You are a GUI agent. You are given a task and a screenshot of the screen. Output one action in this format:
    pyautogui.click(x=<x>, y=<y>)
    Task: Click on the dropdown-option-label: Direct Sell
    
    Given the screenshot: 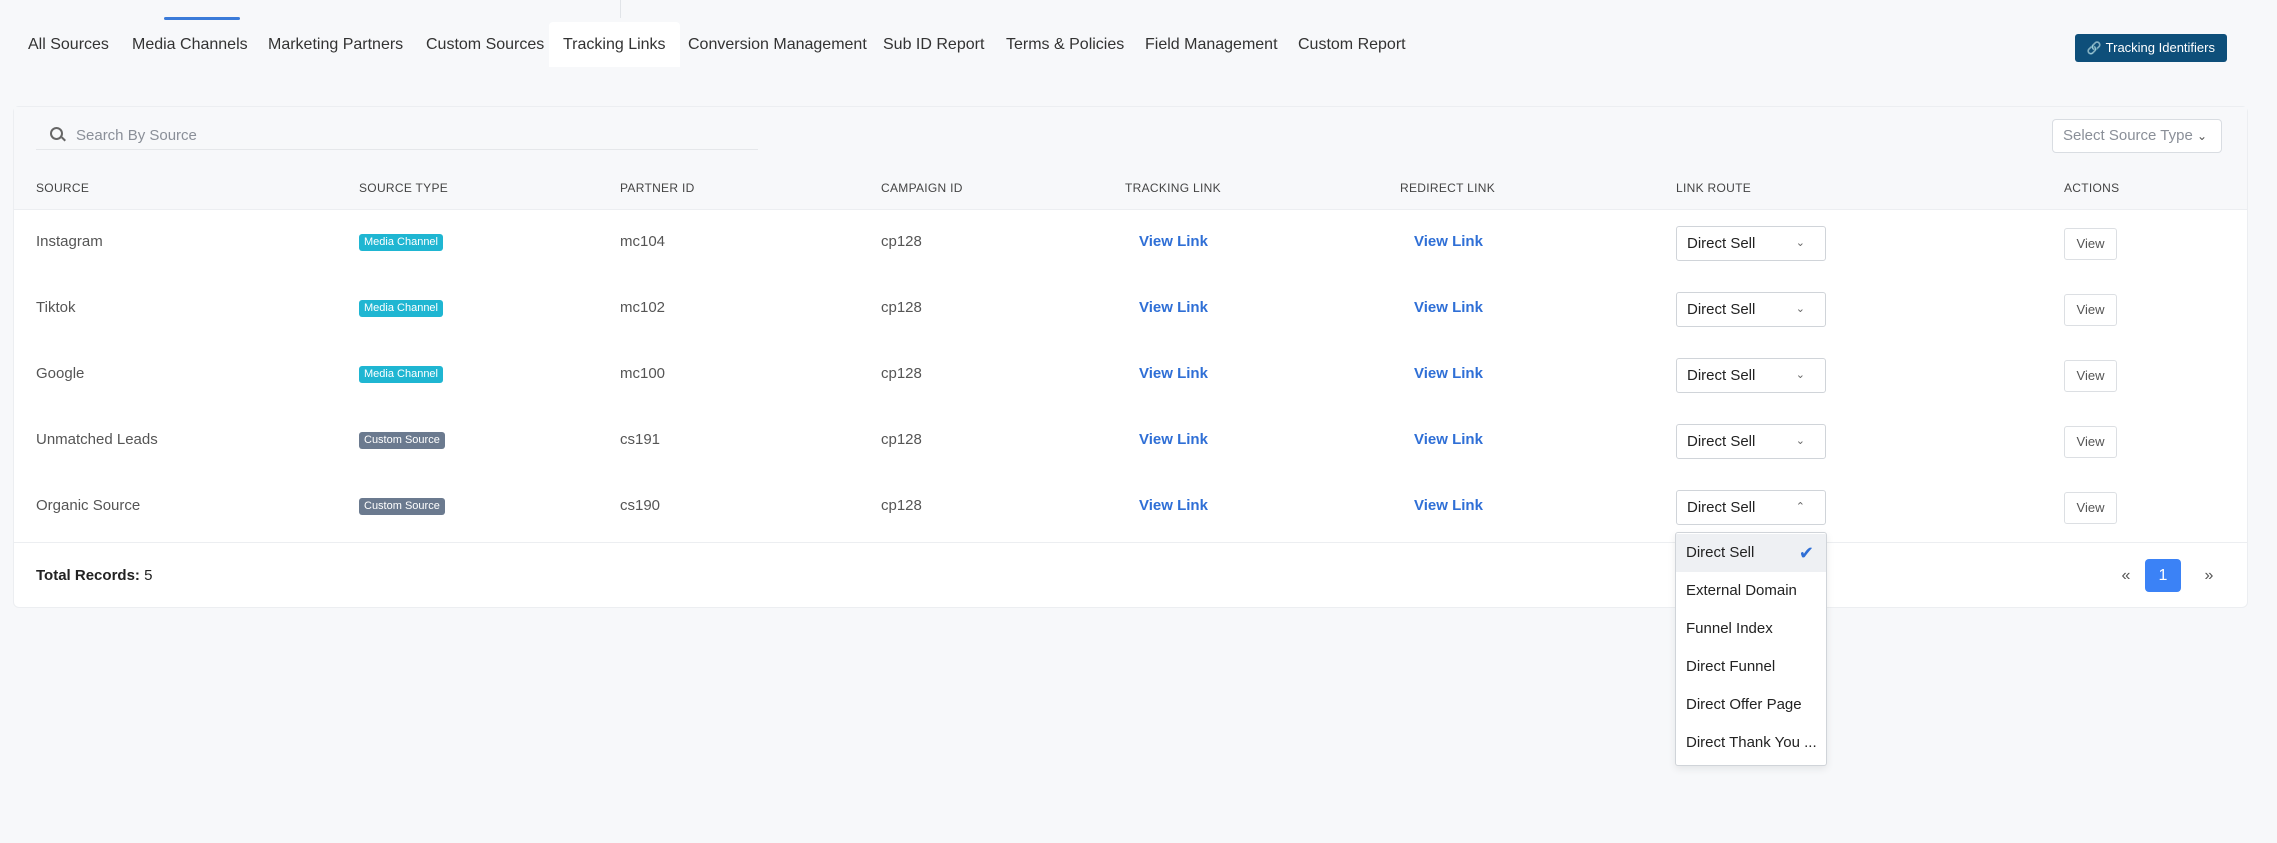 What is the action you would take?
    pyautogui.click(x=1720, y=552)
    